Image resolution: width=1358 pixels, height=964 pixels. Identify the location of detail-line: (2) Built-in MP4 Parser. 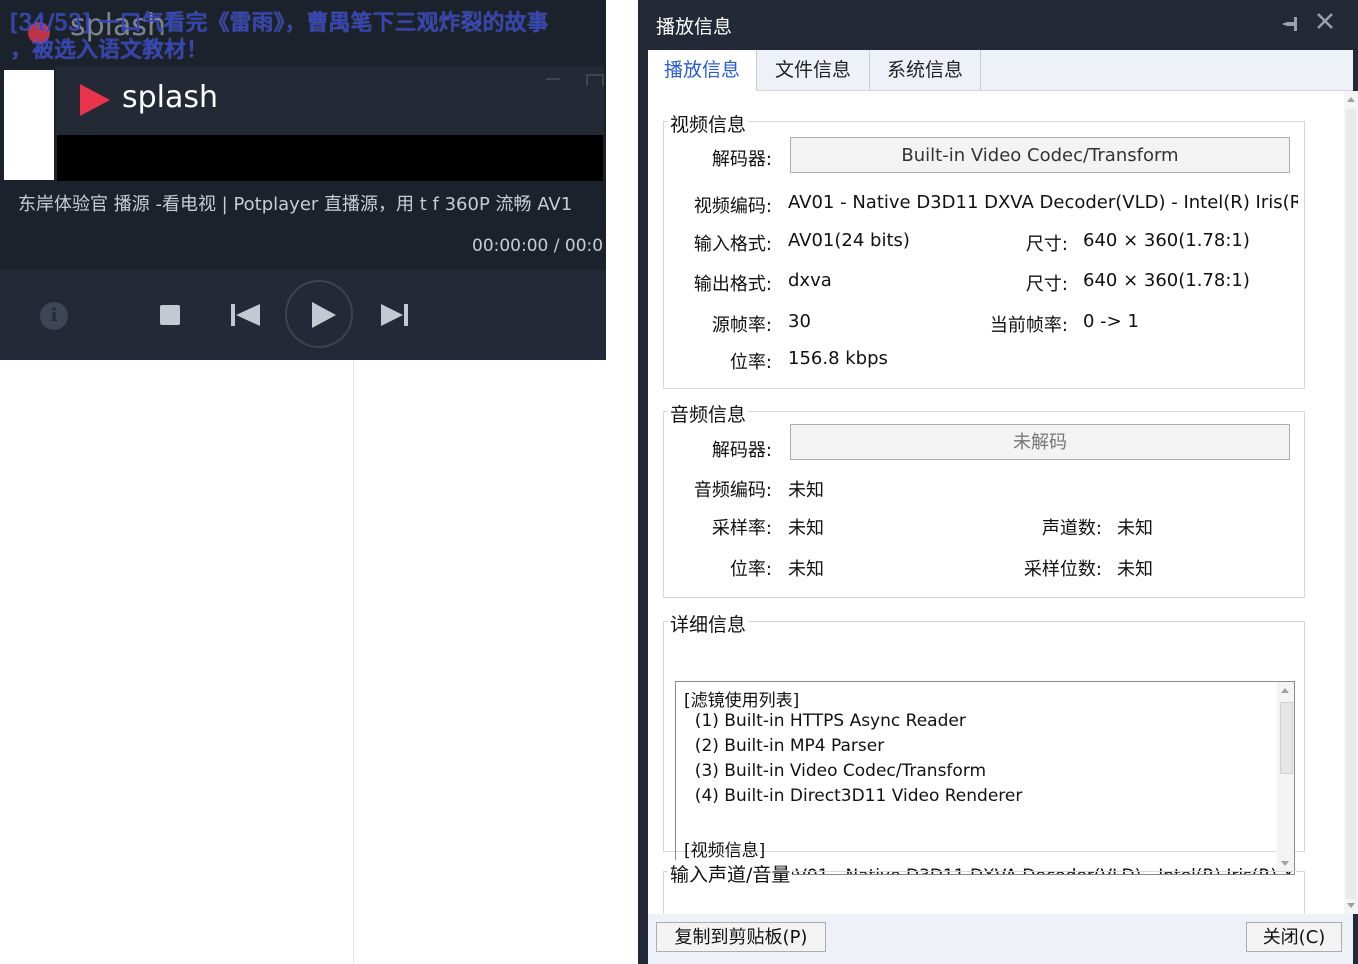
(784, 746).